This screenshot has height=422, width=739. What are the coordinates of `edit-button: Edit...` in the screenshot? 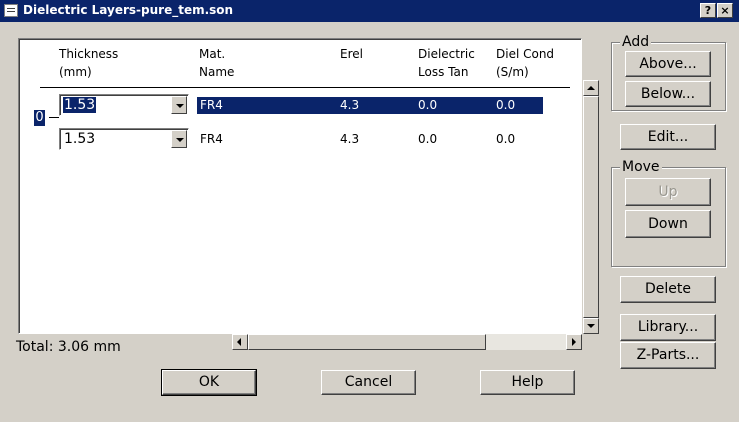 It's located at (668, 137).